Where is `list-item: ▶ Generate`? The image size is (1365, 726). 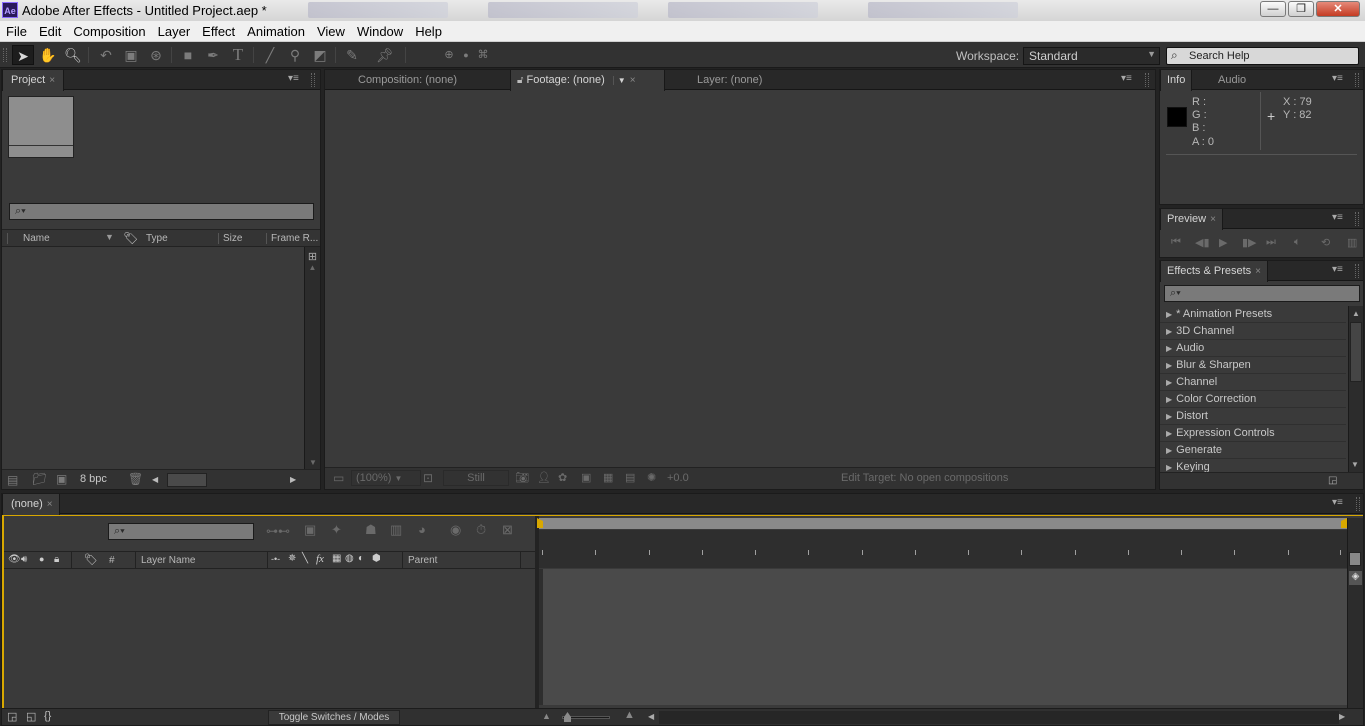
list-item: ▶ Generate is located at coordinates (1253, 450).